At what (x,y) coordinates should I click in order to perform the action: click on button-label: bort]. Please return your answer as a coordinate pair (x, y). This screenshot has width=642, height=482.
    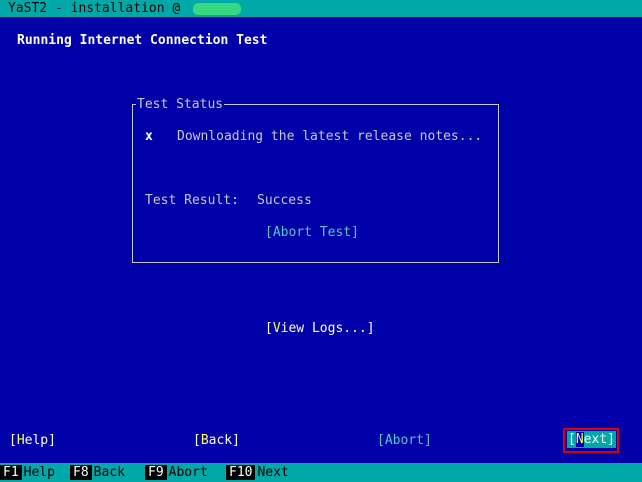
    Looking at the image, I should click on (412, 440).